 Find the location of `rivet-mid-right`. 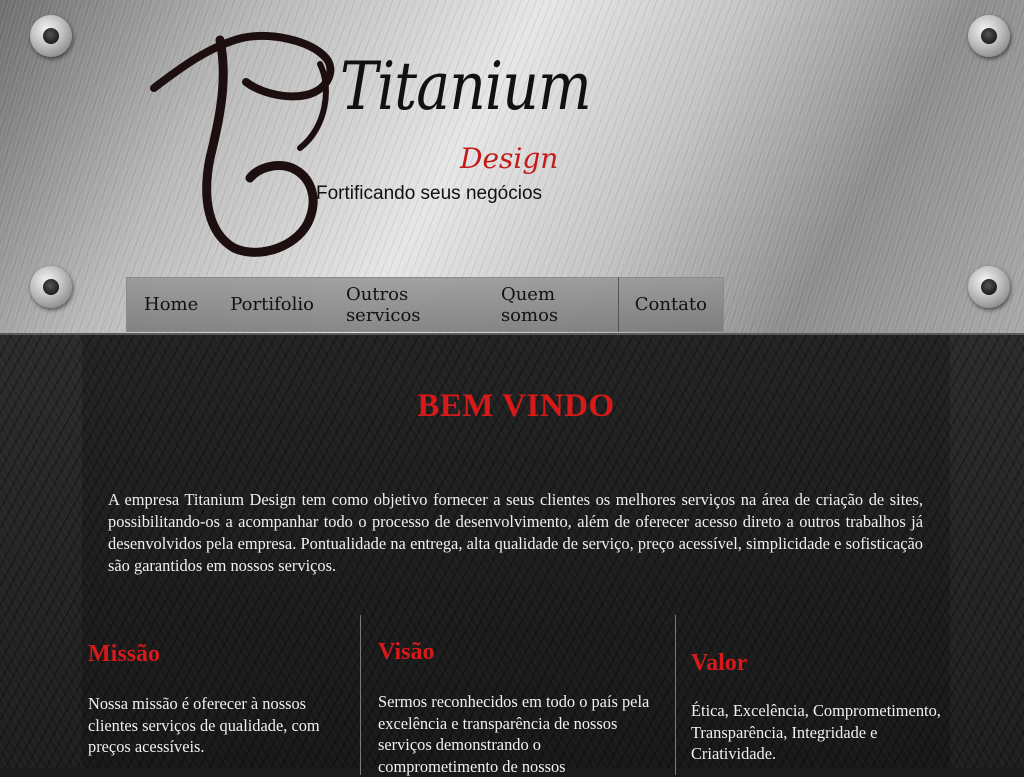

rivet-mid-right is located at coordinates (989, 287).